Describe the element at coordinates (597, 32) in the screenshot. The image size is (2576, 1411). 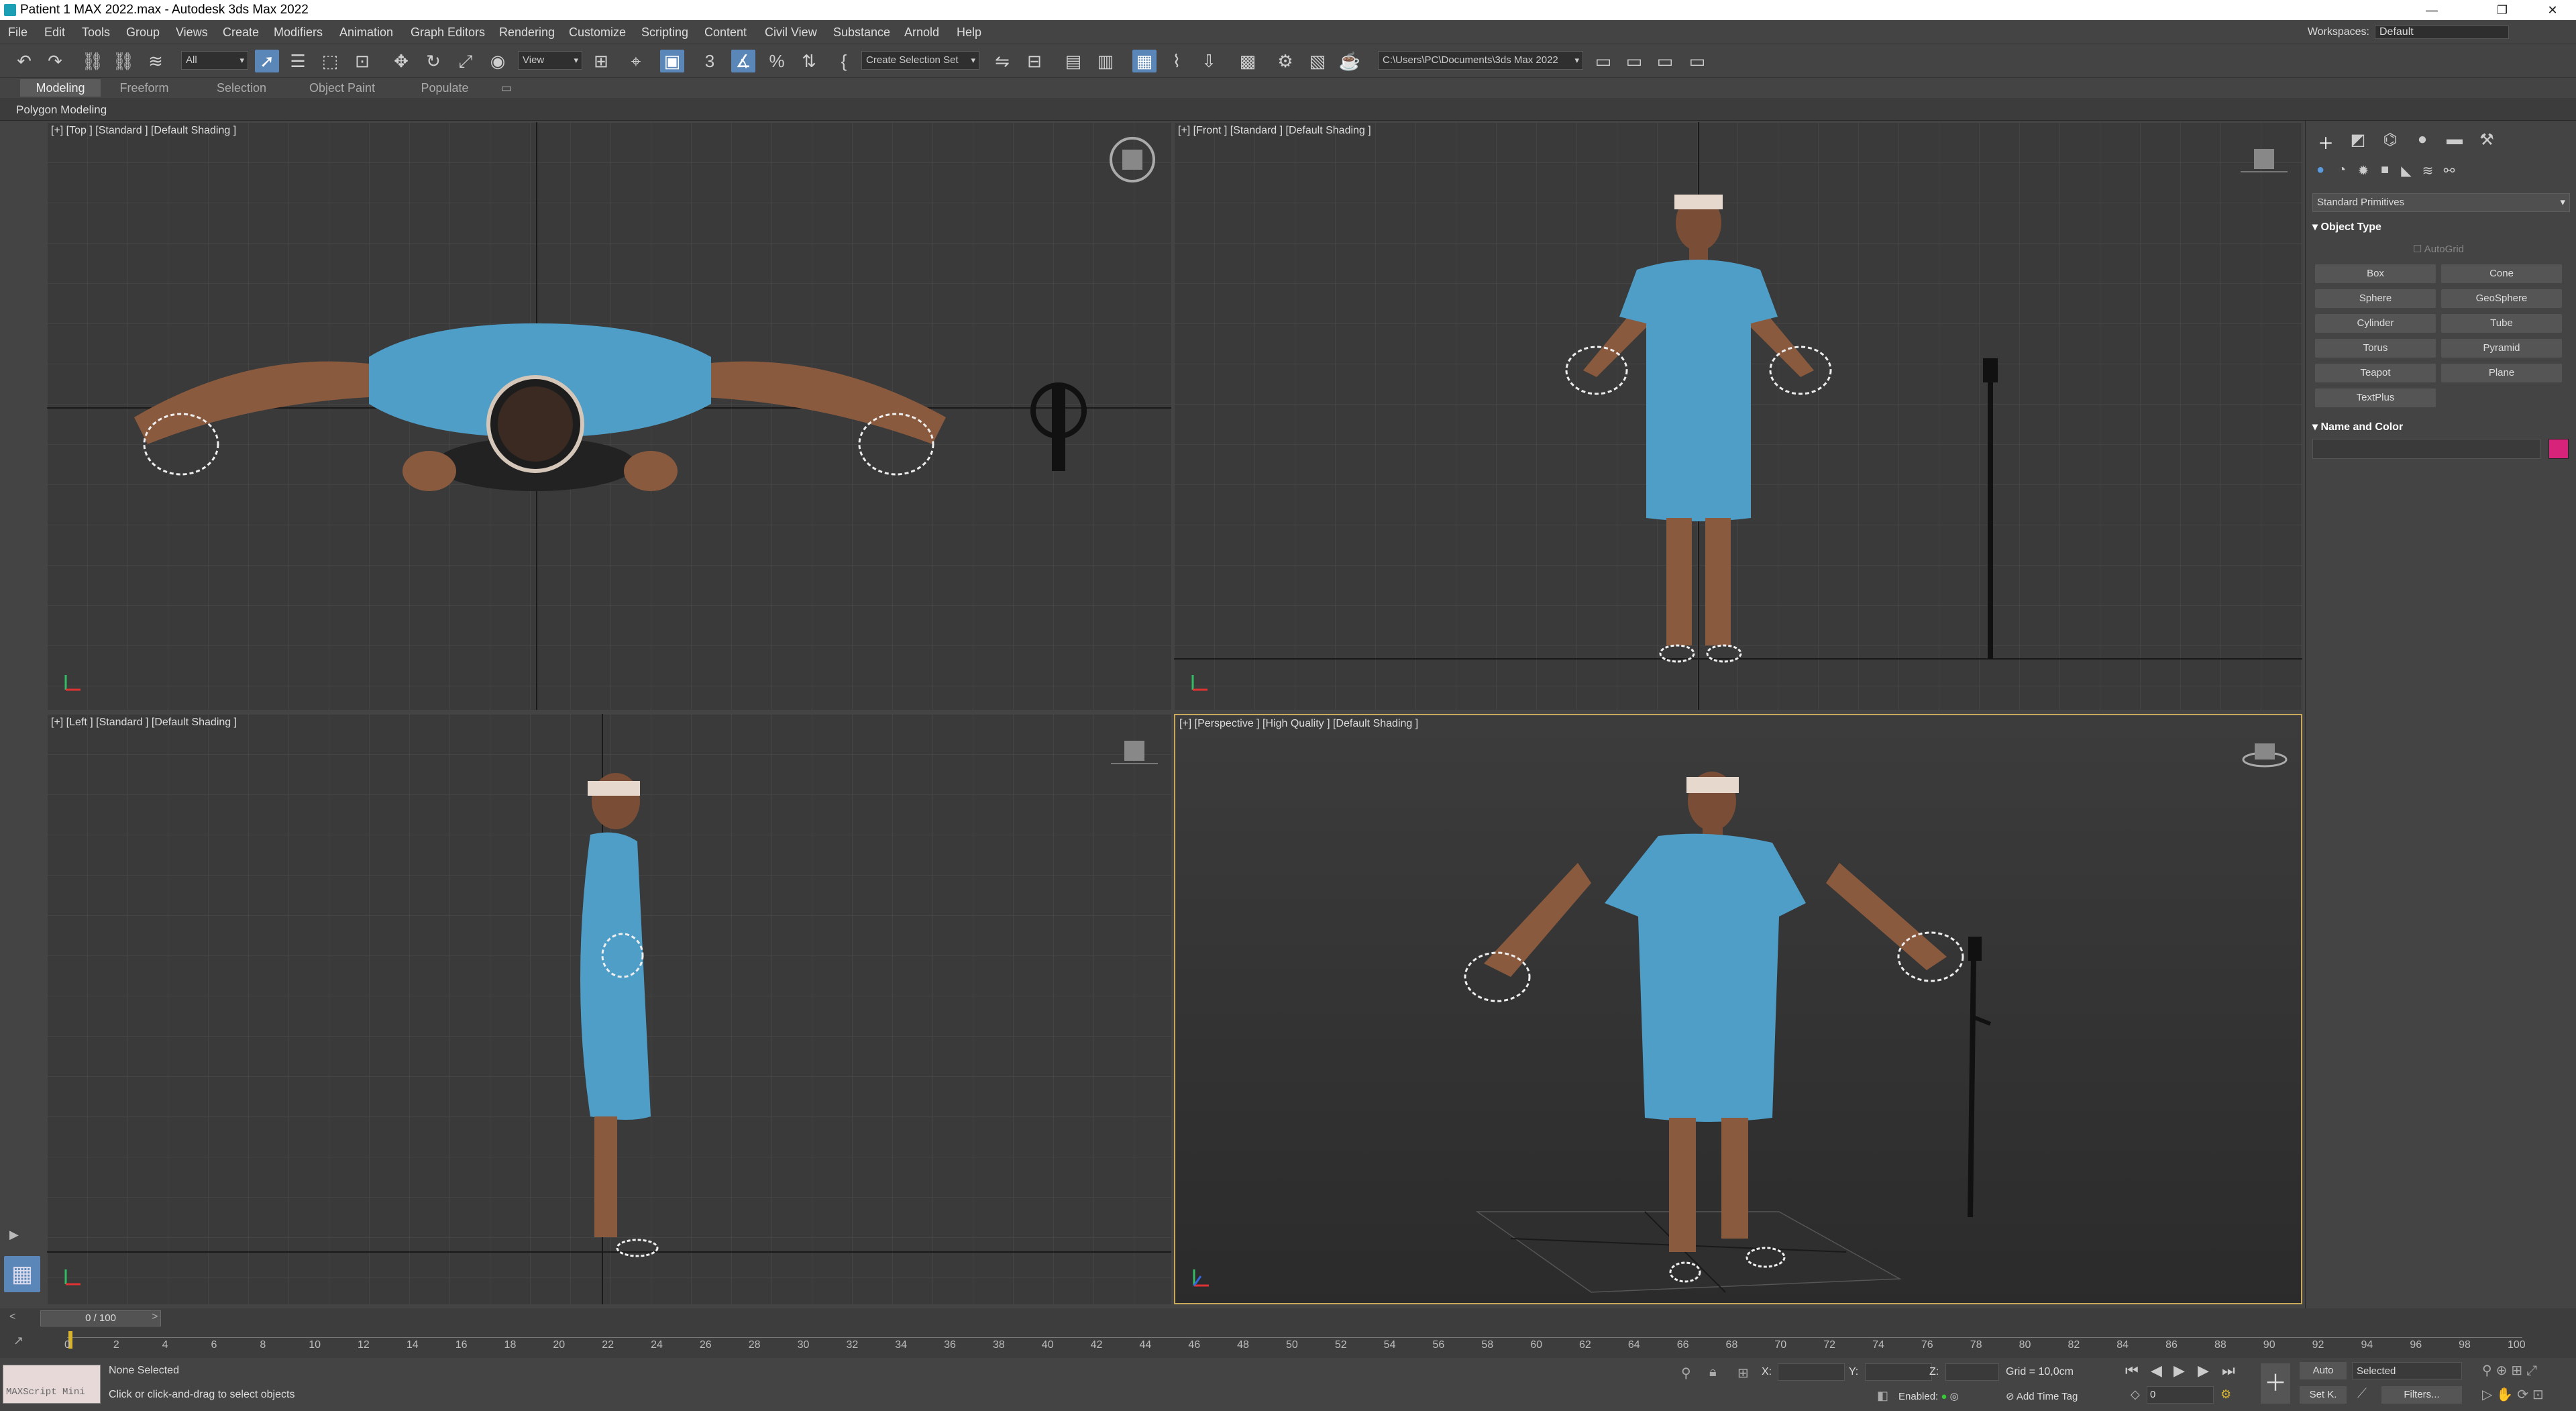
I see `menu-customize: Customize` at that location.